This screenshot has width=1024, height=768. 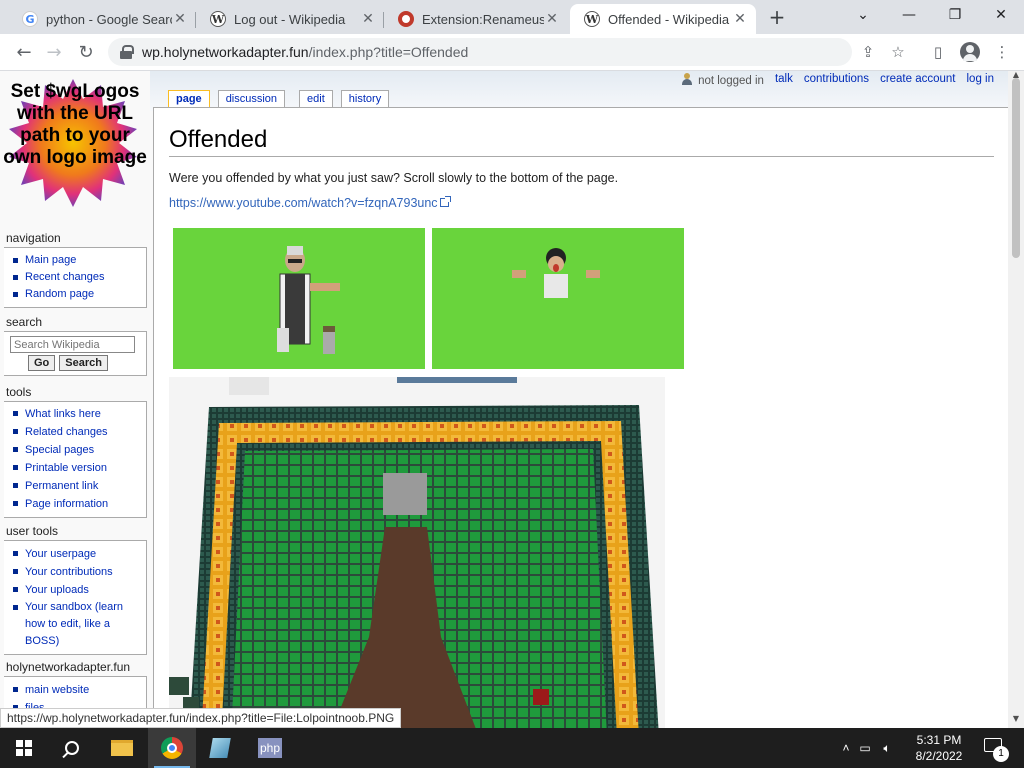 What do you see at coordinates (955, 15) in the screenshot?
I see `restore-icon: ❐` at bounding box center [955, 15].